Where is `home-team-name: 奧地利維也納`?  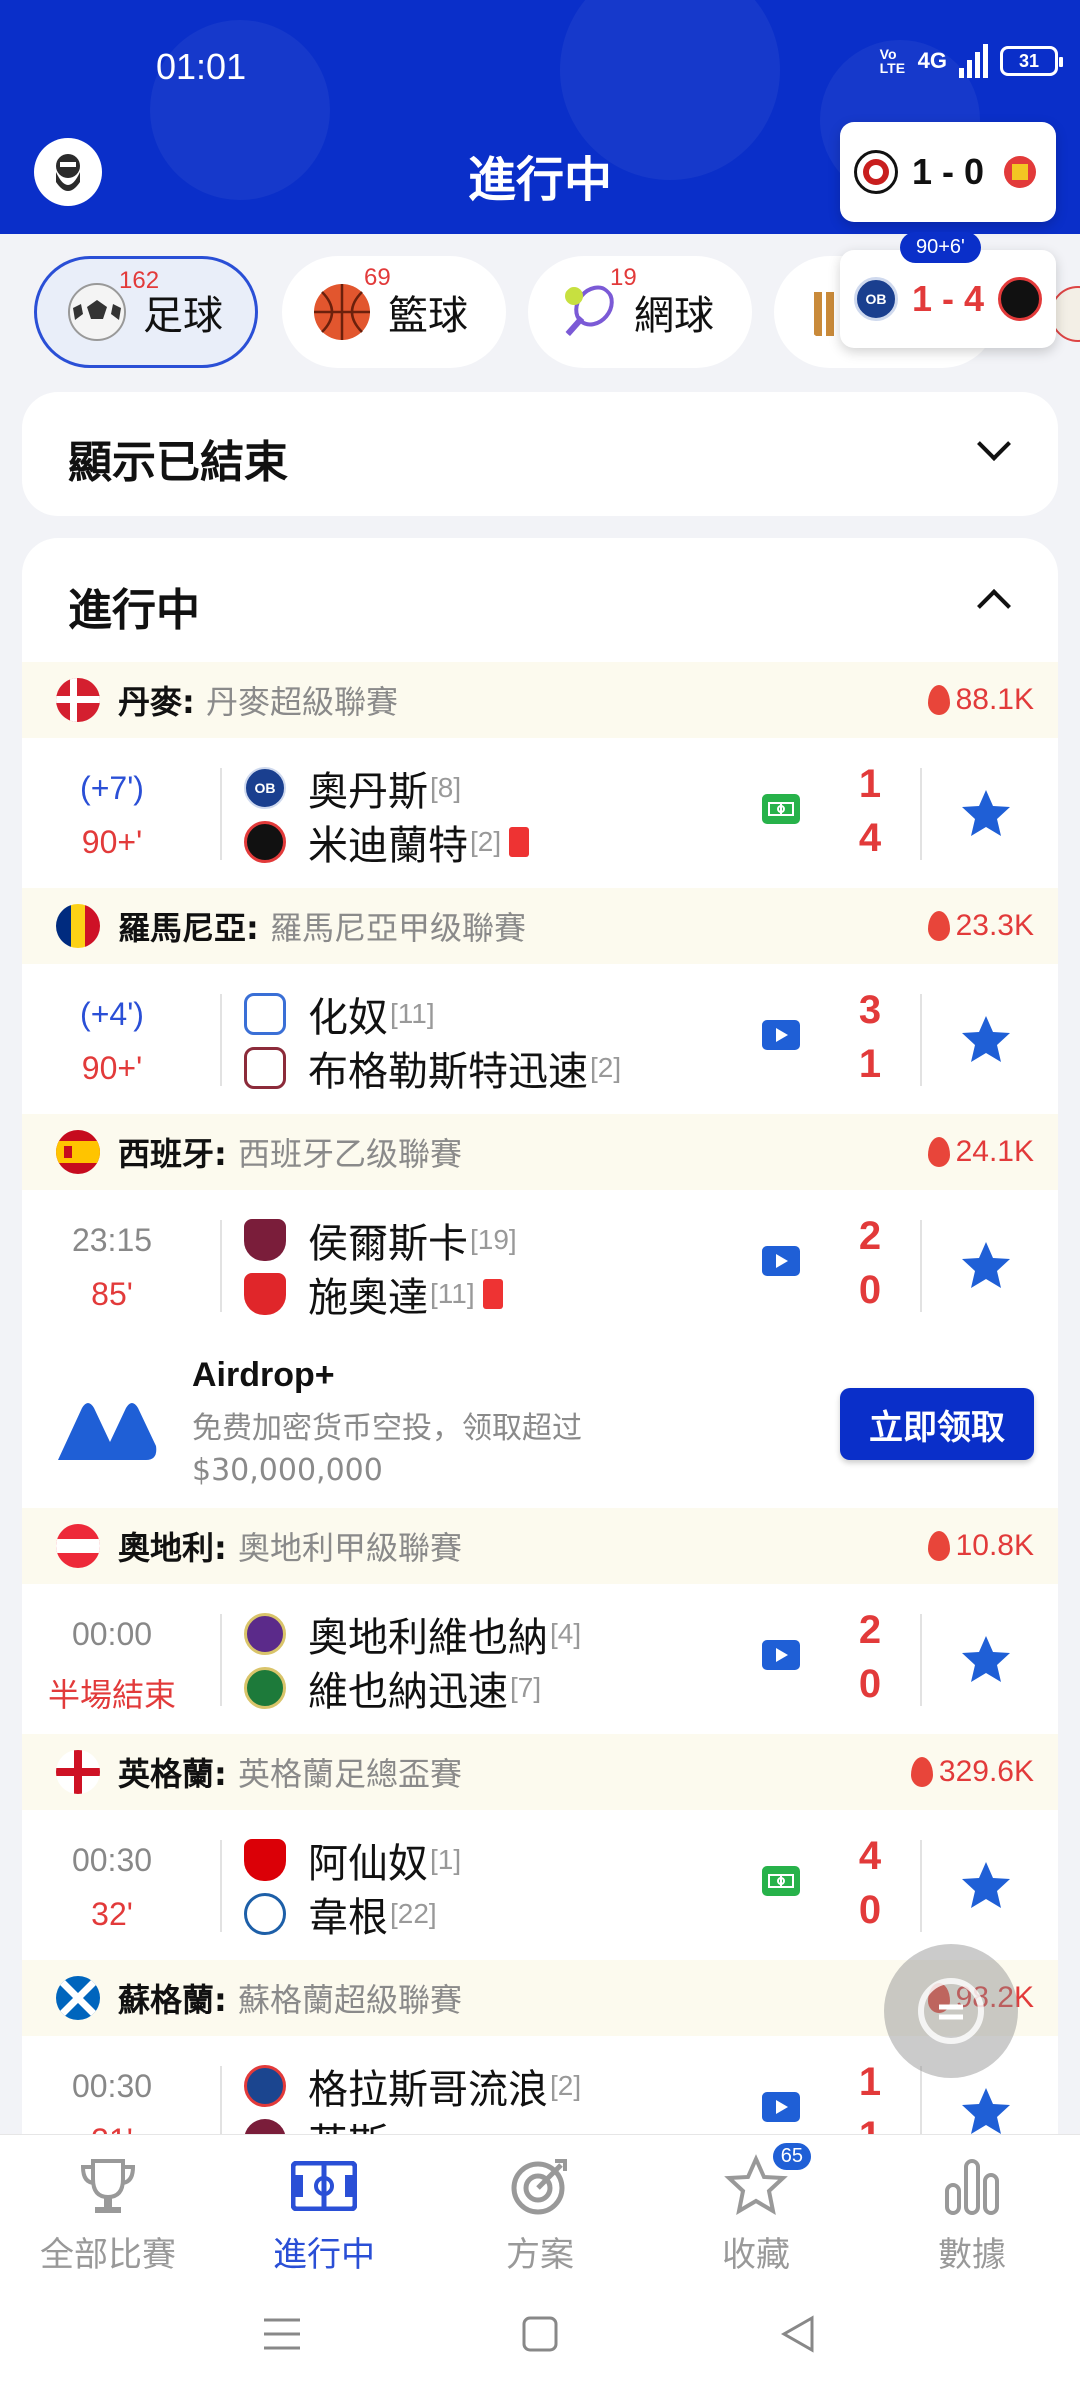
home-team-name: 奧地利維也納 is located at coordinates (428, 1638).